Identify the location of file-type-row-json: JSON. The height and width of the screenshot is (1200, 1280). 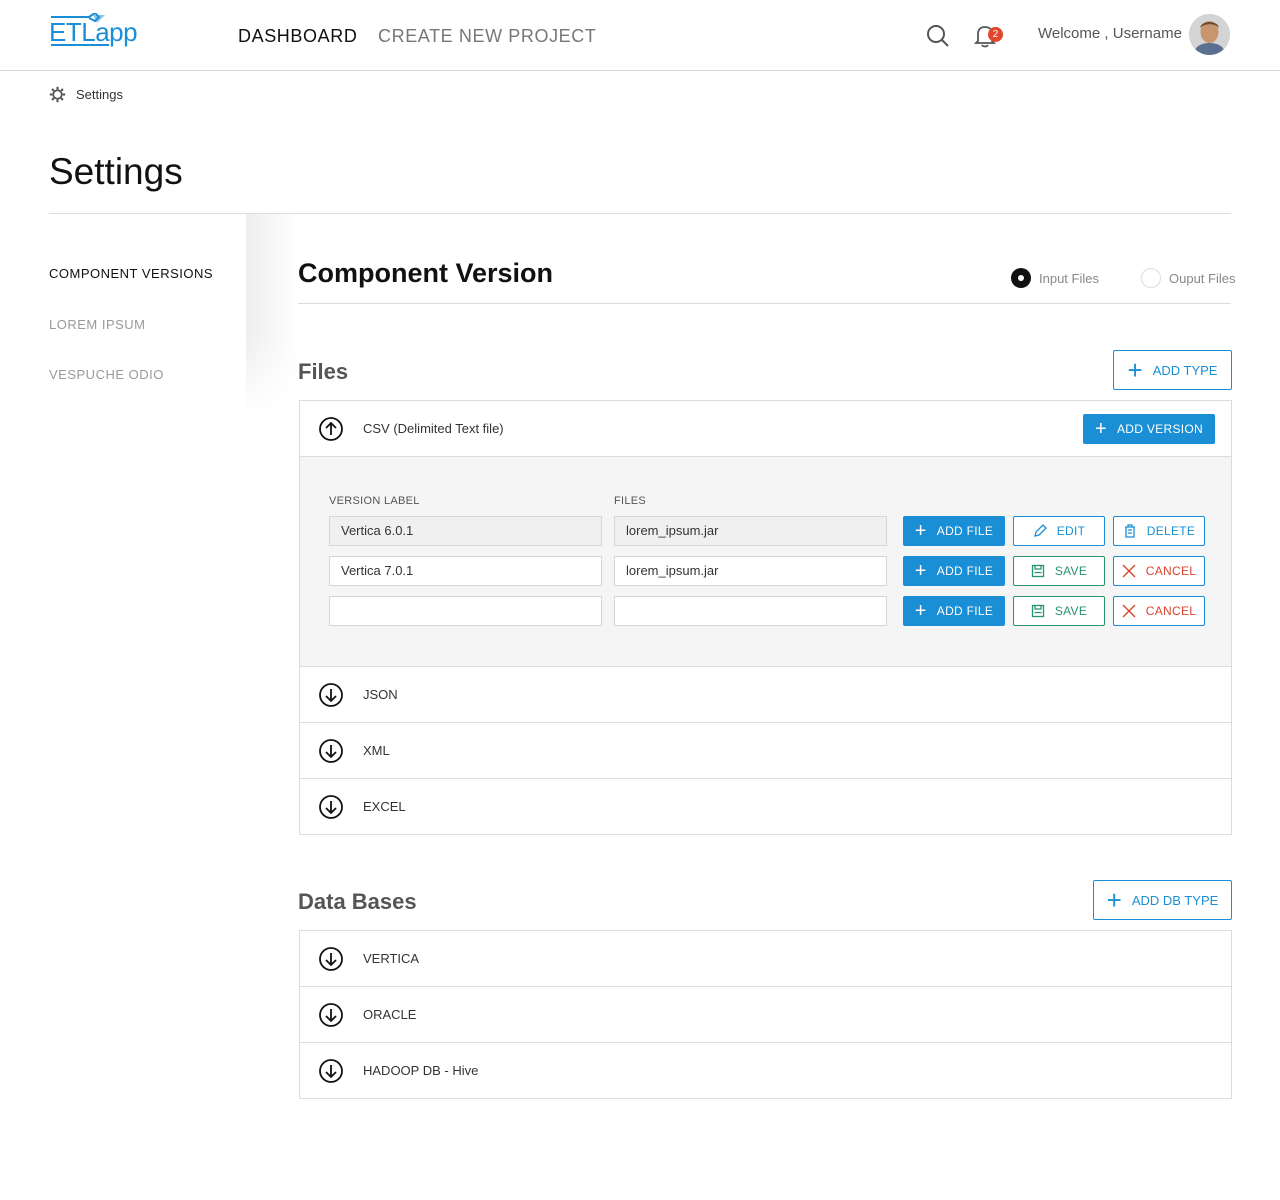
(765, 695).